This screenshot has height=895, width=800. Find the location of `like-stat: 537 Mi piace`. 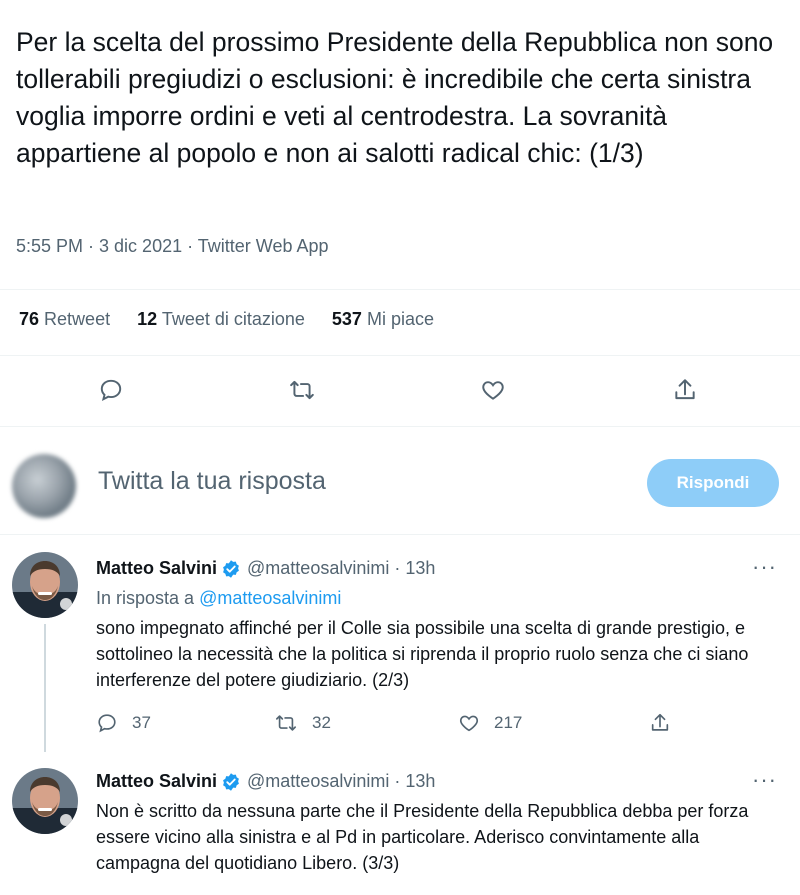

like-stat: 537 Mi piace is located at coordinates (383, 319).